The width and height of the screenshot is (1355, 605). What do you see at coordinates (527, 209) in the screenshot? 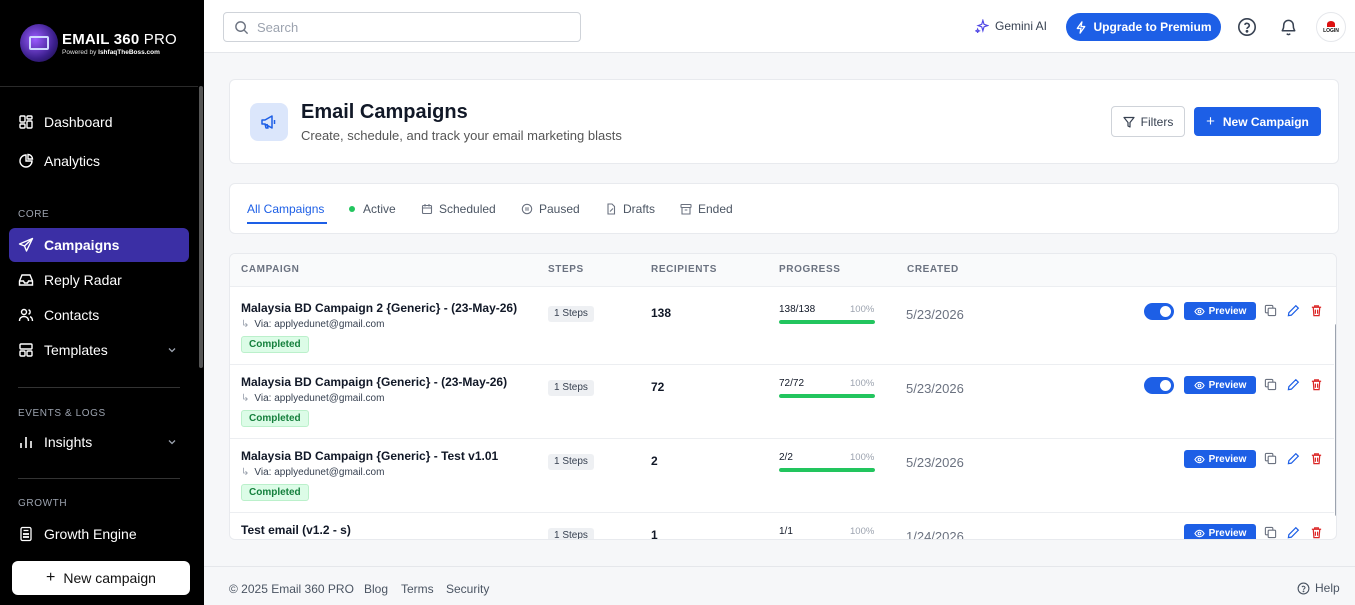
I see `pause-circle-icon` at bounding box center [527, 209].